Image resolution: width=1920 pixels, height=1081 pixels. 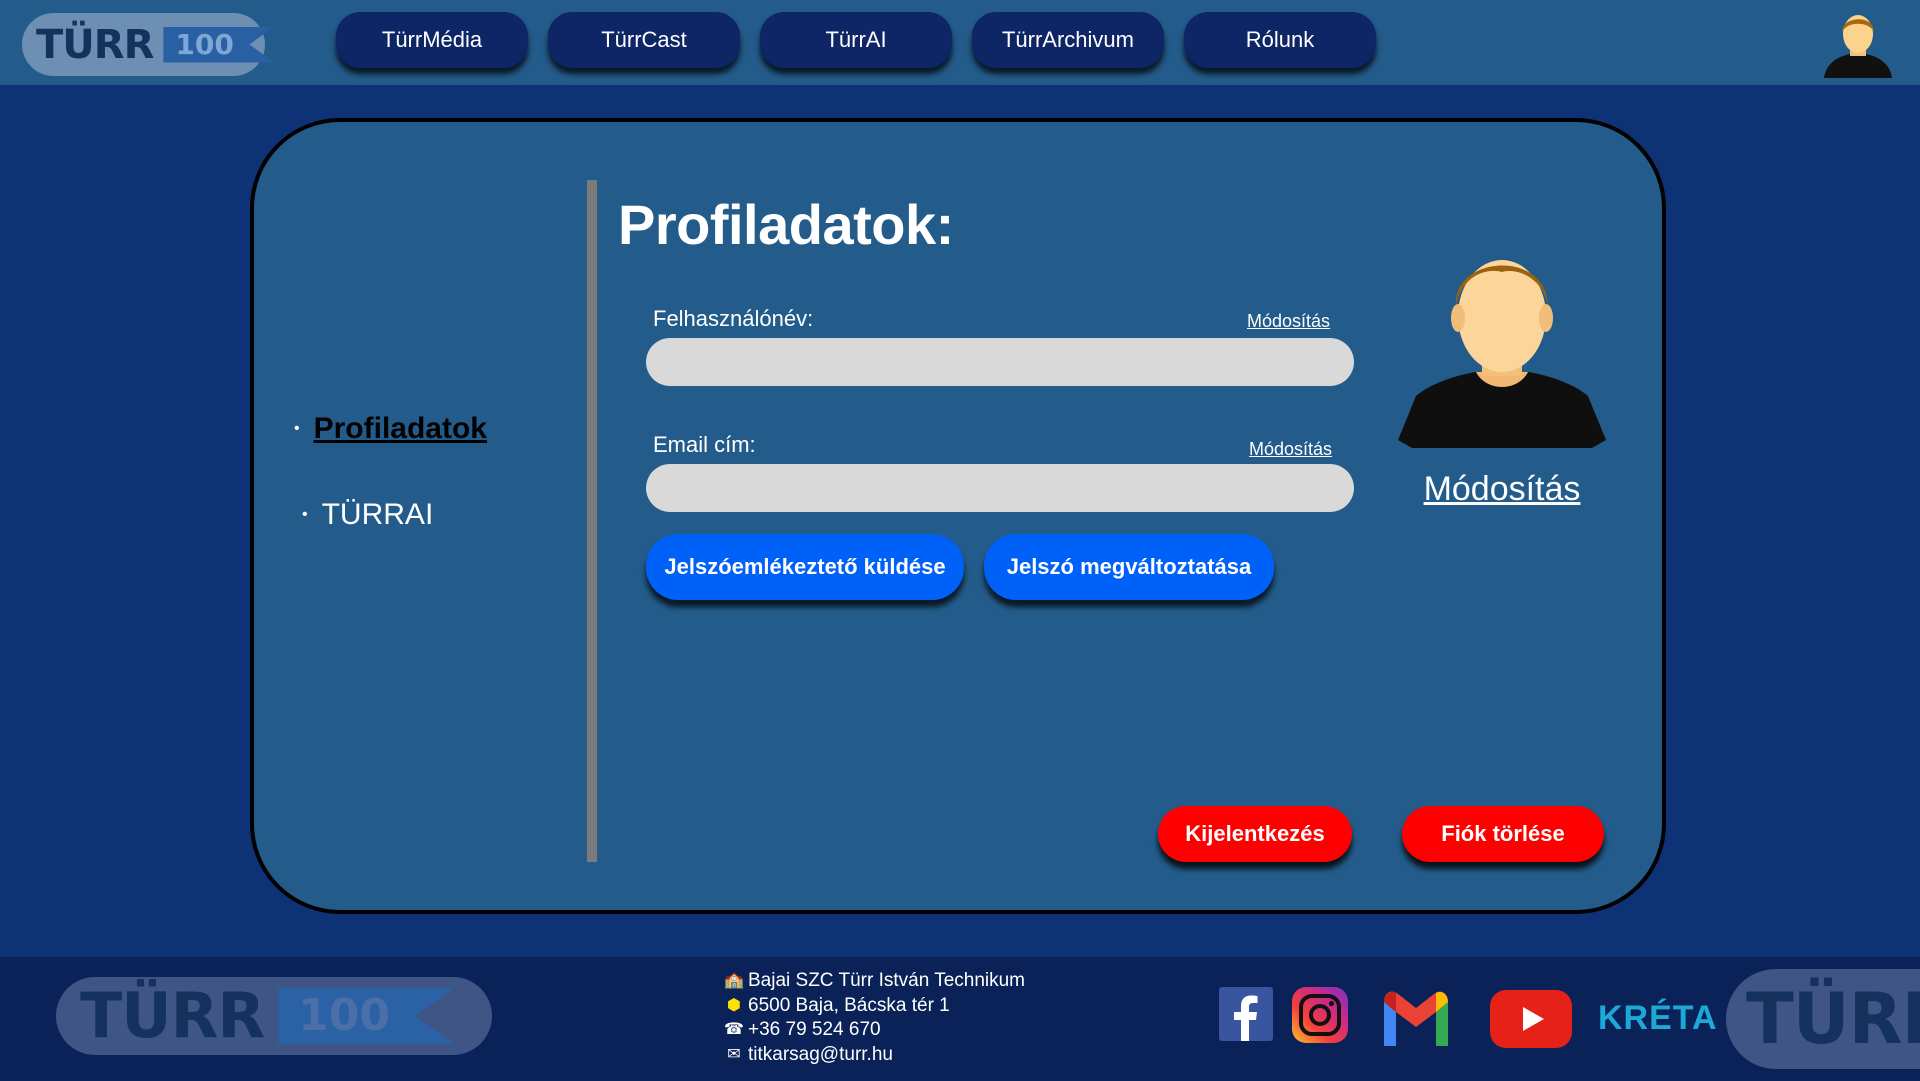 I want to click on footer-logo: TÜRR 100, so click(x=274, y=1016).